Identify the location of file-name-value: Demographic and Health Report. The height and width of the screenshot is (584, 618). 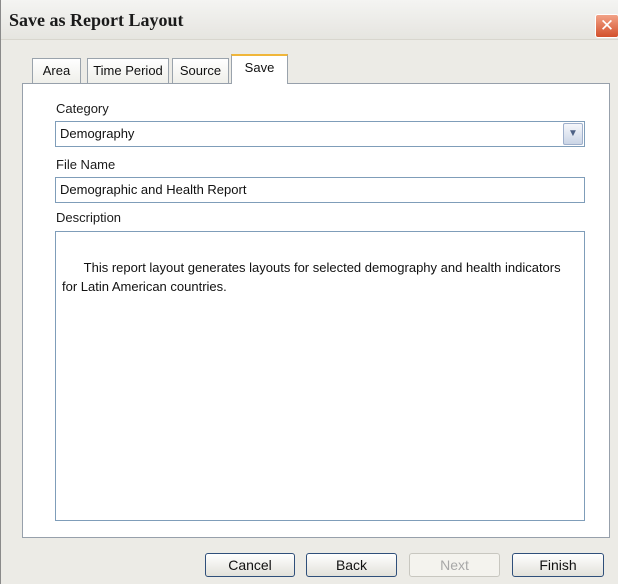
(153, 189).